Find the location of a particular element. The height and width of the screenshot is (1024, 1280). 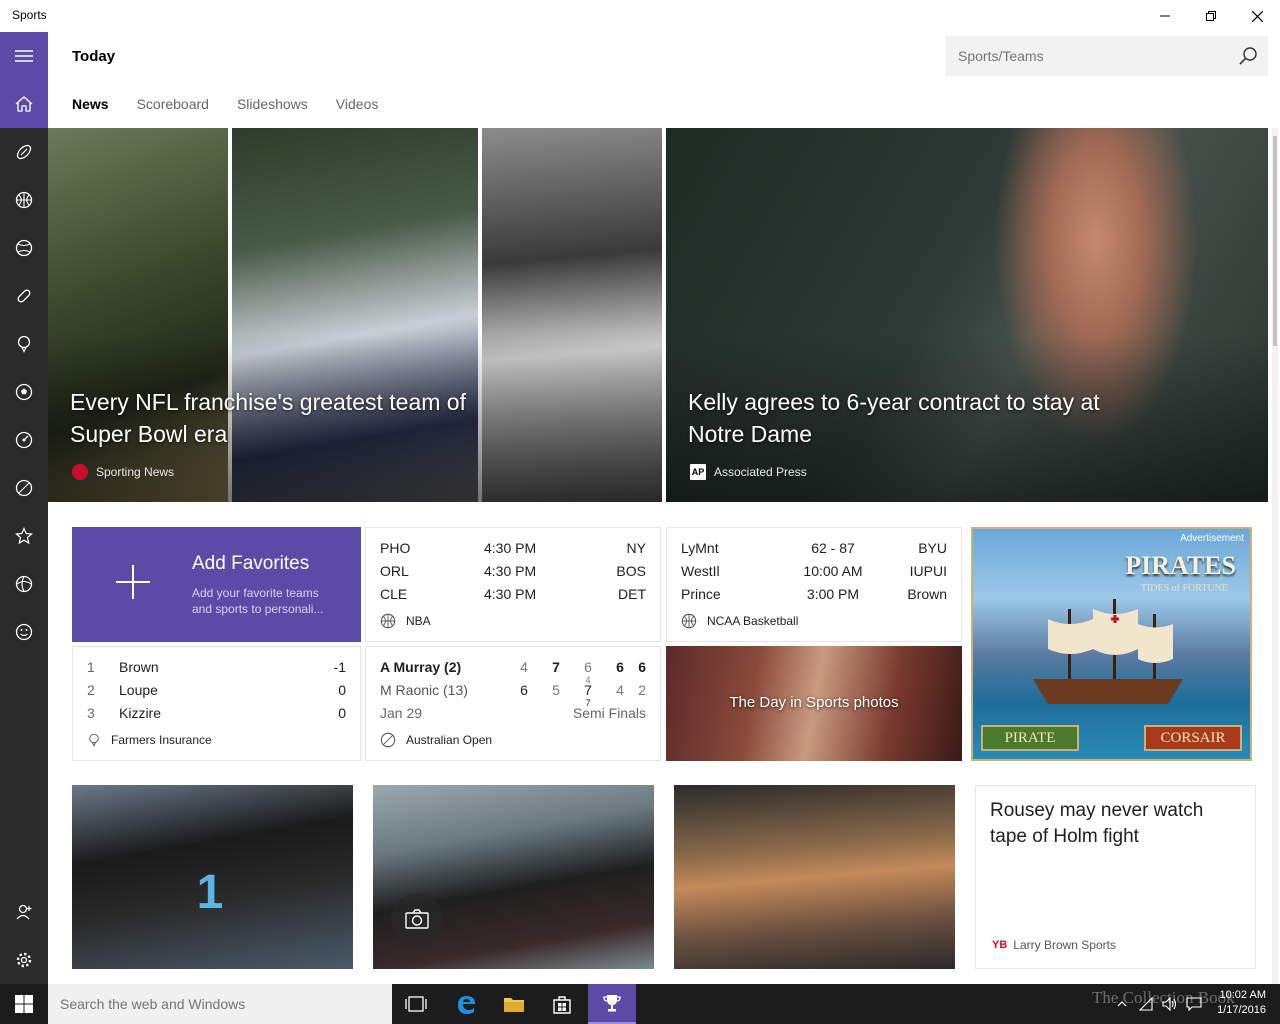

search-box is located at coordinates (1107, 56).